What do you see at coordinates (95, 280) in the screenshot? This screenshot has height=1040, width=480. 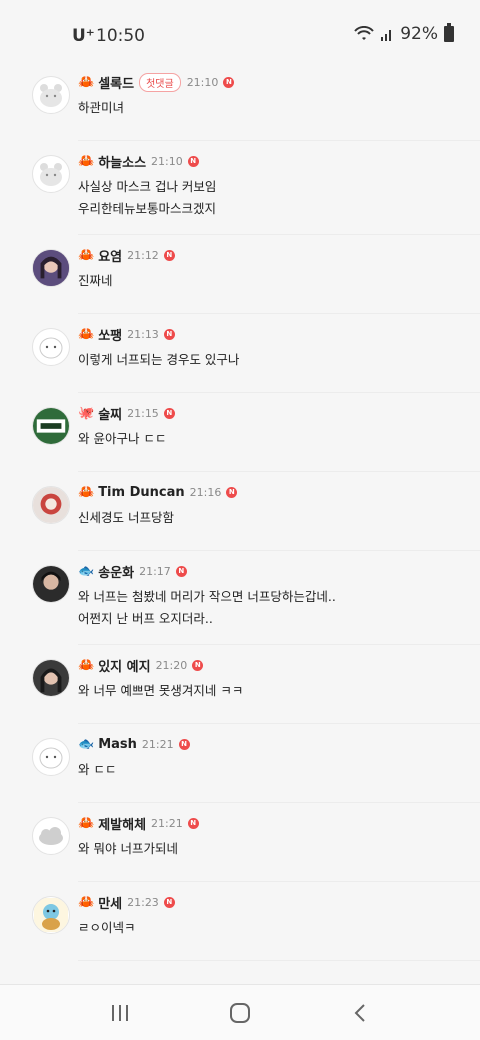 I see `comment-line: 진짜네` at bounding box center [95, 280].